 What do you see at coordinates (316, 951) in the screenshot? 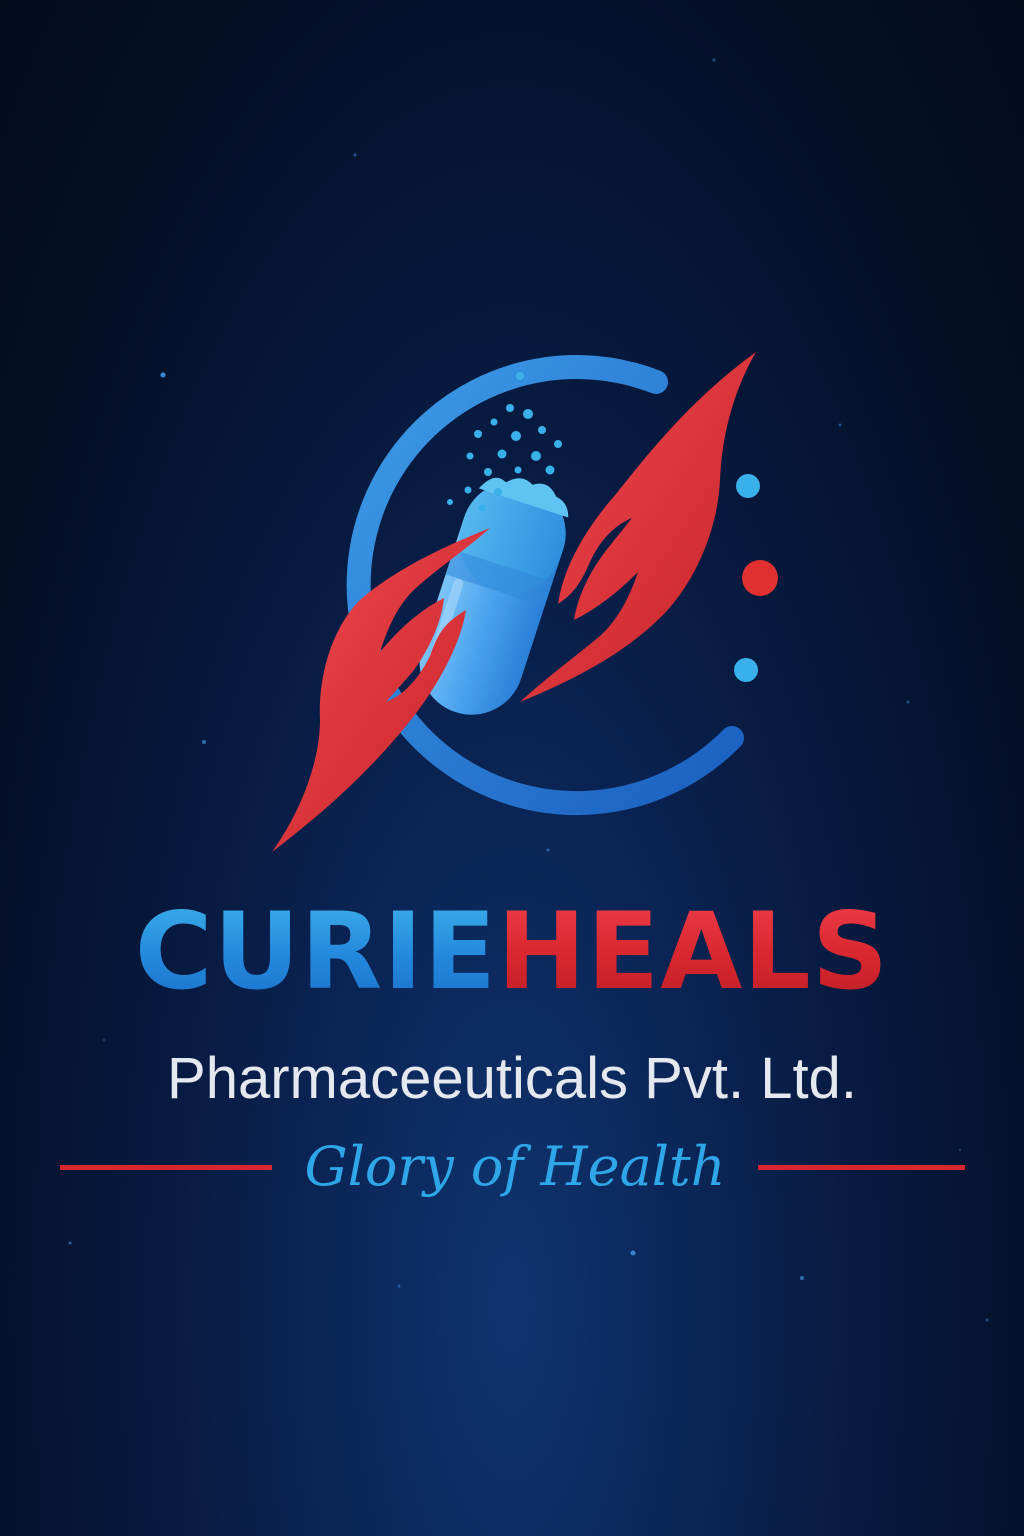
I see `brand-name-part-1: CURIE` at bounding box center [316, 951].